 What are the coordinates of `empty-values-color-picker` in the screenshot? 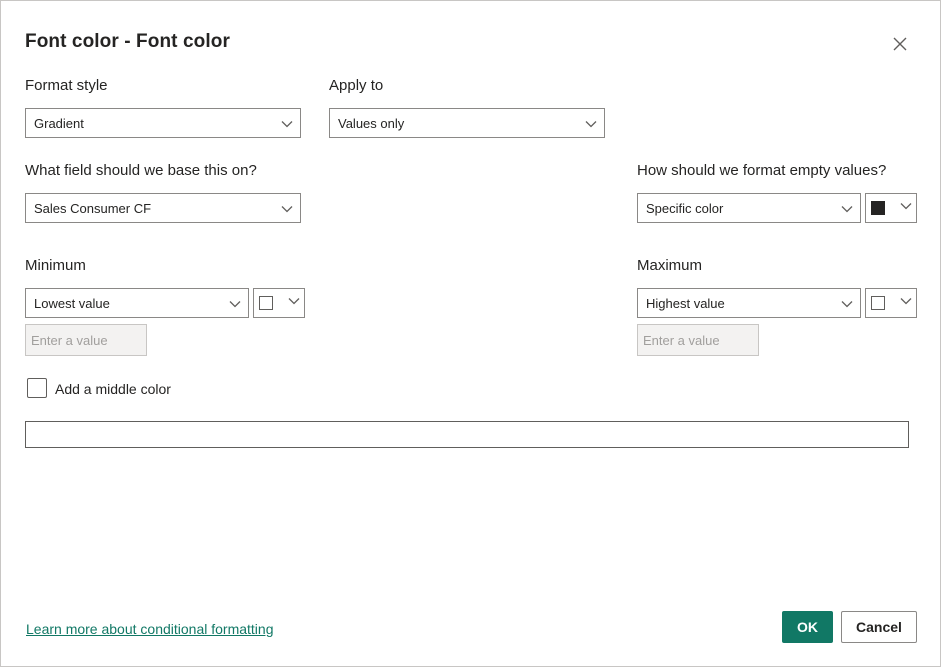 It's located at (891, 208).